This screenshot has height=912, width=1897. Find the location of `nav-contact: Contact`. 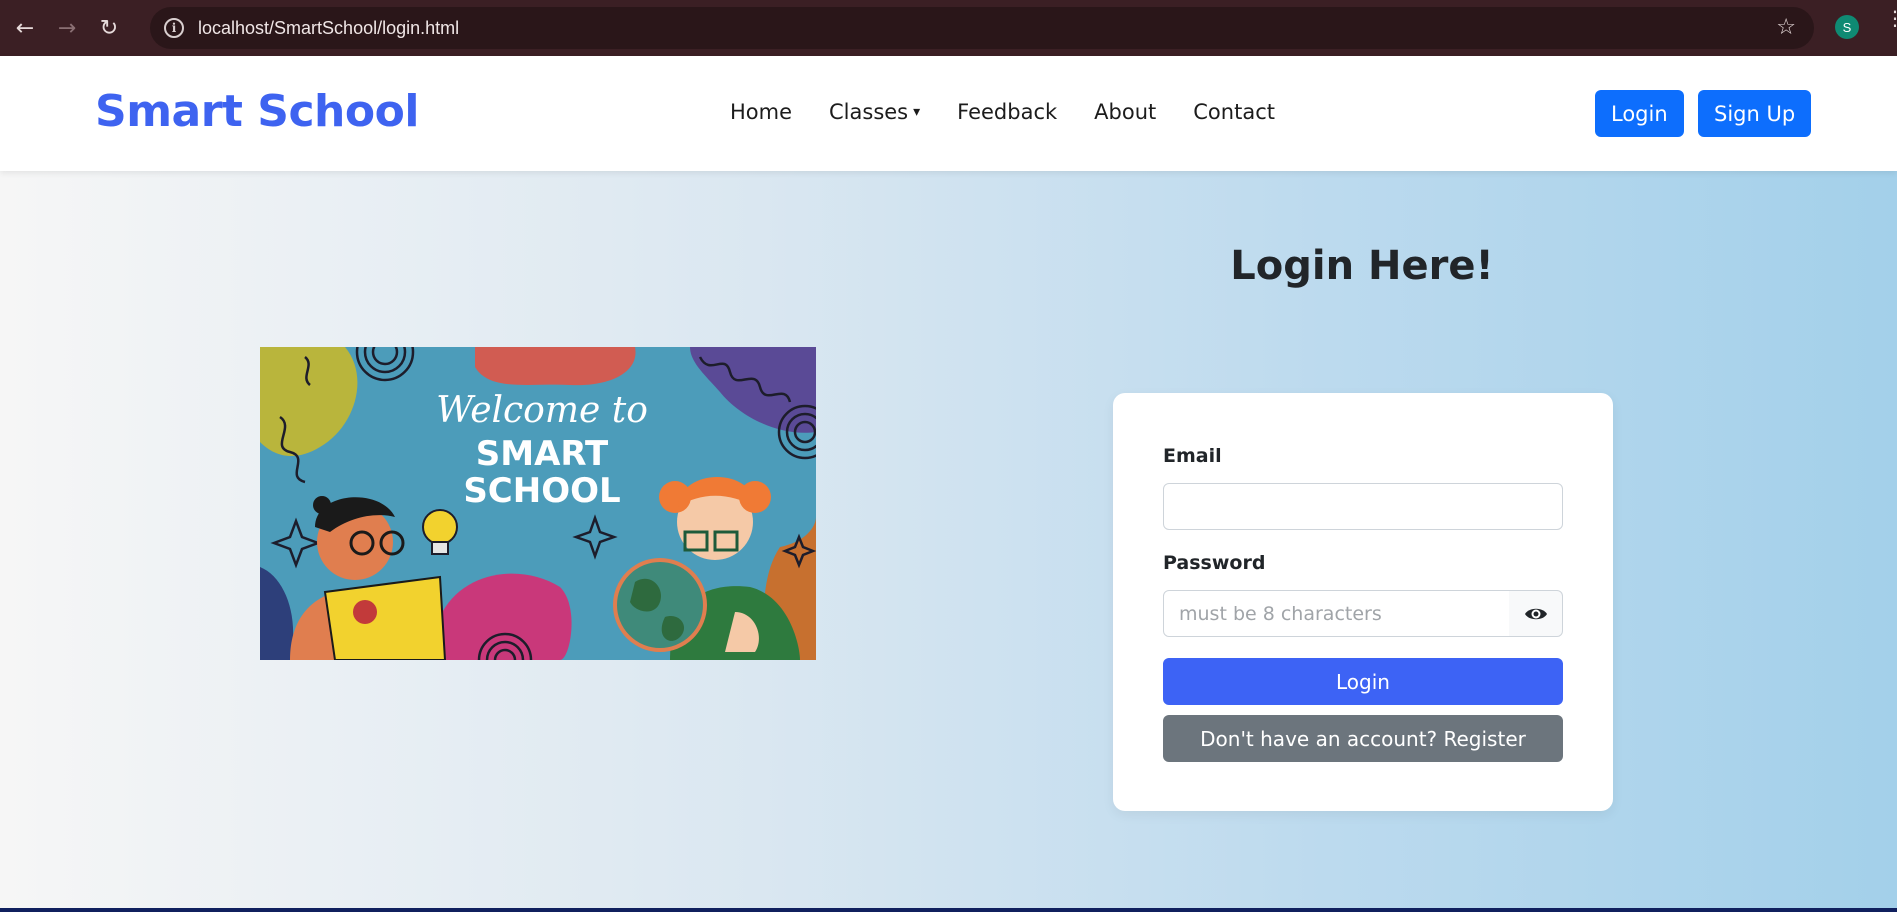

nav-contact: Contact is located at coordinates (1234, 112).